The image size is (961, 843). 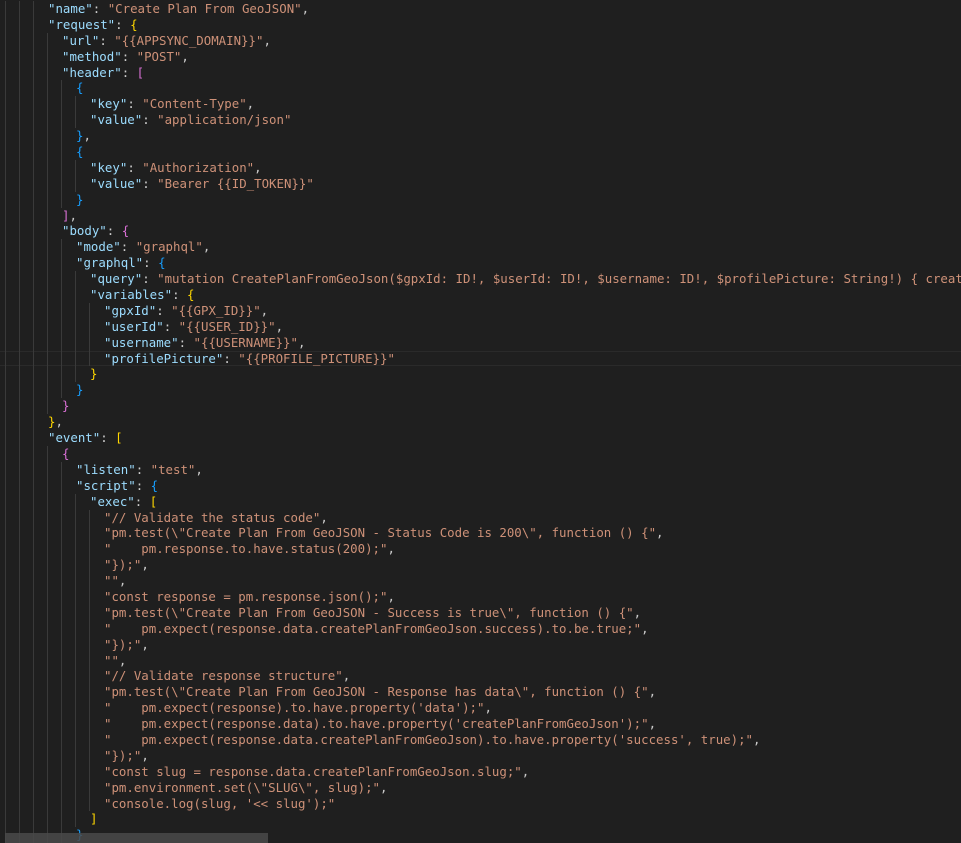 What do you see at coordinates (480, 342) in the screenshot?
I see `code-line: "username": "{{USERNAME}}",` at bounding box center [480, 342].